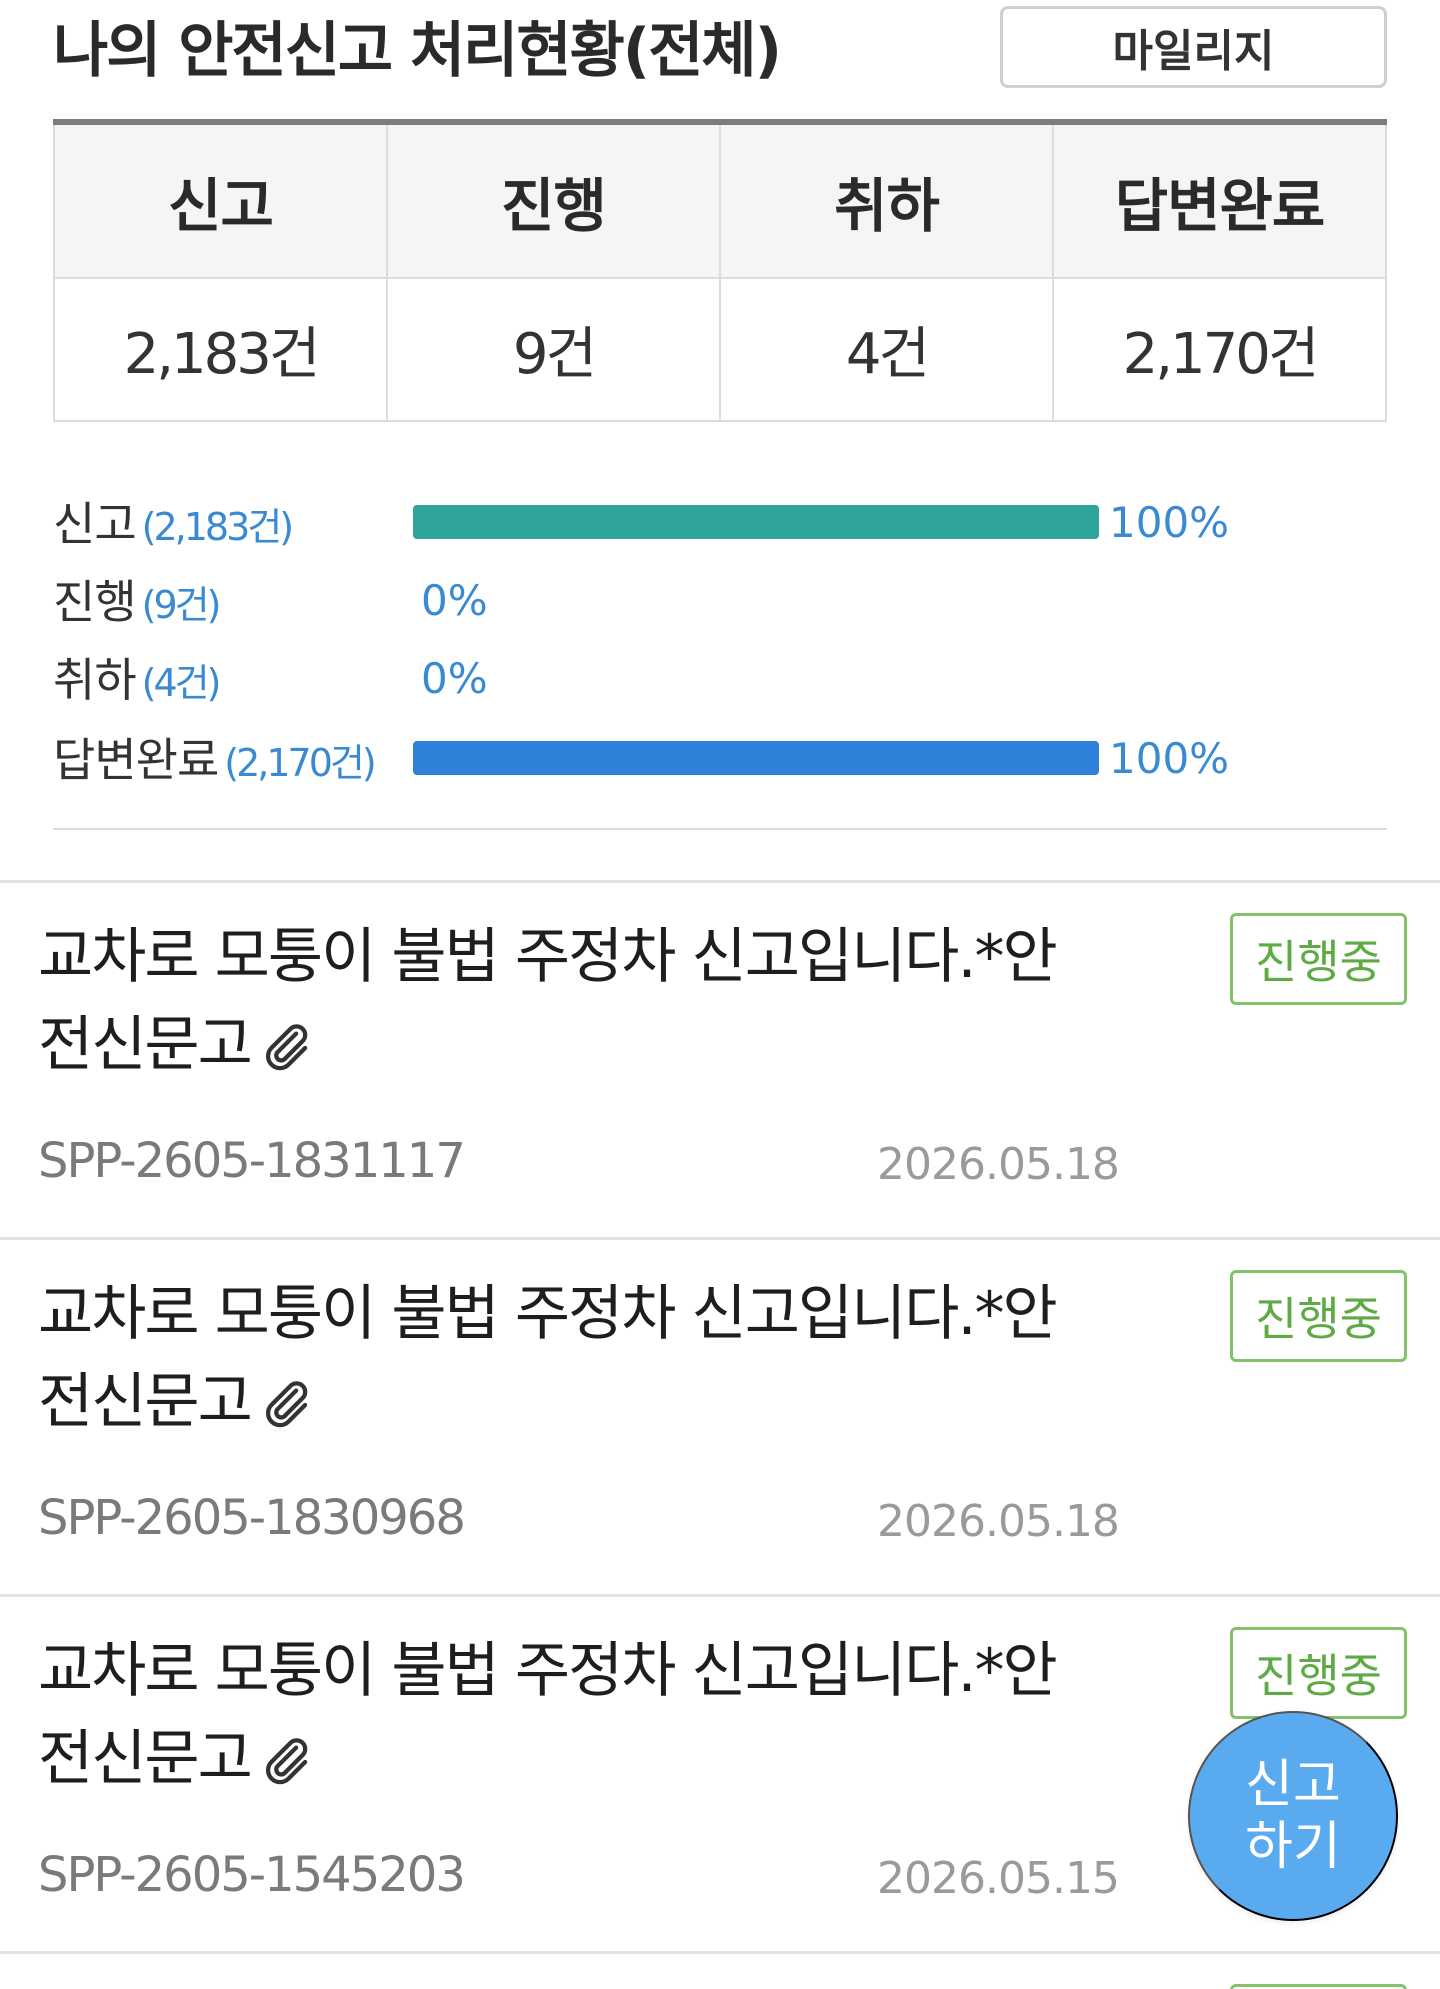 The image size is (1440, 1989). What do you see at coordinates (181, 683) in the screenshot?
I see `stat-count: (4건)` at bounding box center [181, 683].